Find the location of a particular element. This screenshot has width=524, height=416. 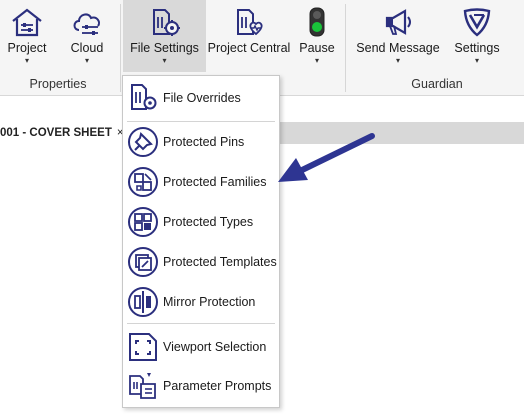

menu-item-label: Viewport Selection is located at coordinates (215, 347).